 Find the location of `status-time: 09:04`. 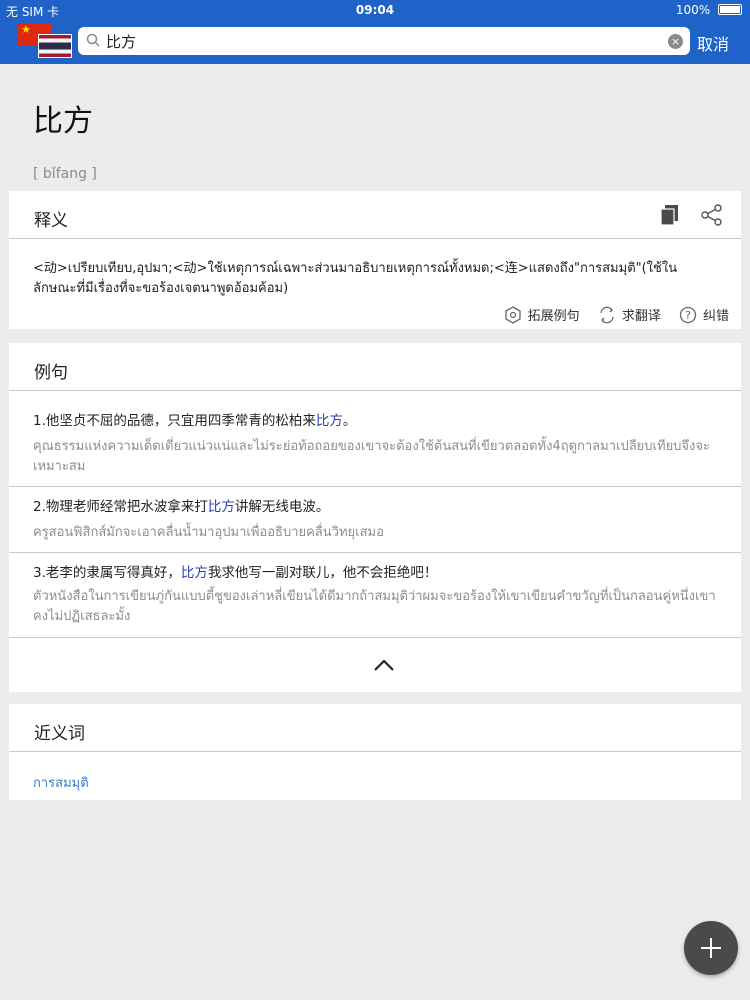

status-time: 09:04 is located at coordinates (375, 10).